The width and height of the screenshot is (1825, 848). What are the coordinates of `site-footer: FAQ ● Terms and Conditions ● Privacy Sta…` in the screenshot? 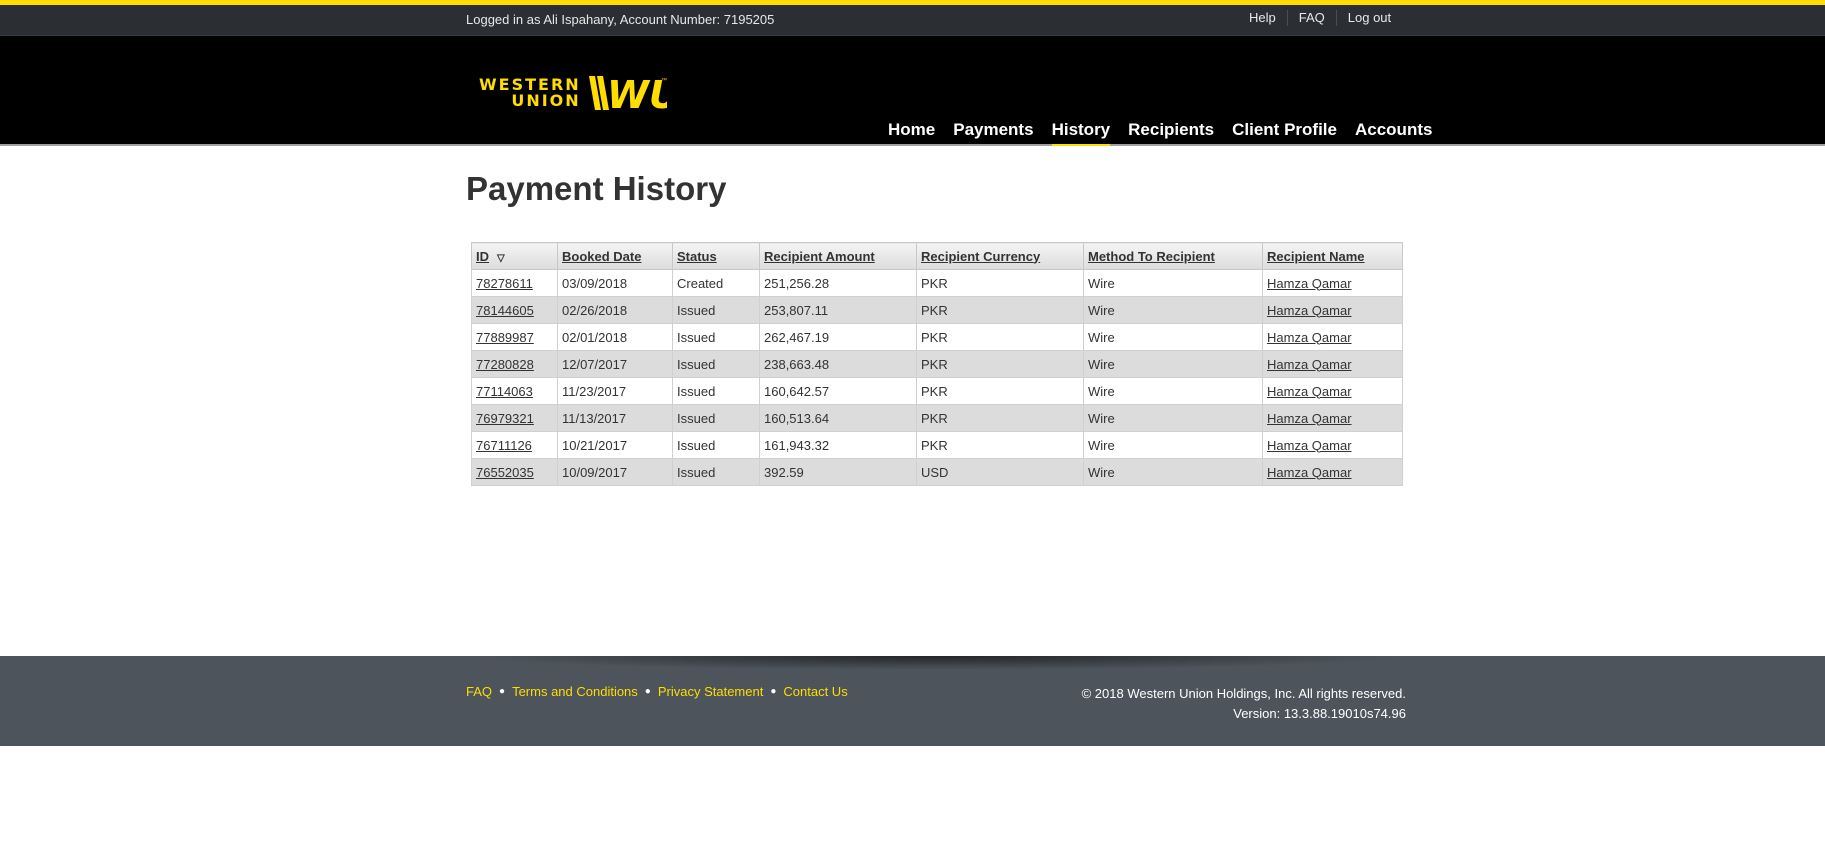 It's located at (912, 701).